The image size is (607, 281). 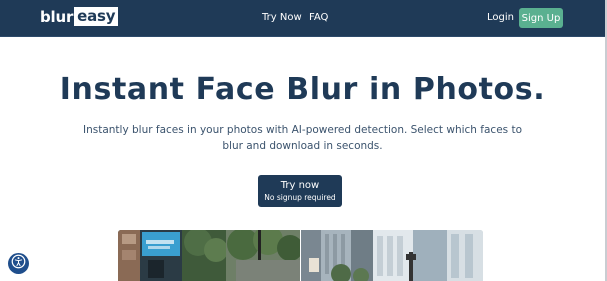 What do you see at coordinates (302, 89) in the screenshot?
I see `hero-title: Instant Face Blur in Photos.` at bounding box center [302, 89].